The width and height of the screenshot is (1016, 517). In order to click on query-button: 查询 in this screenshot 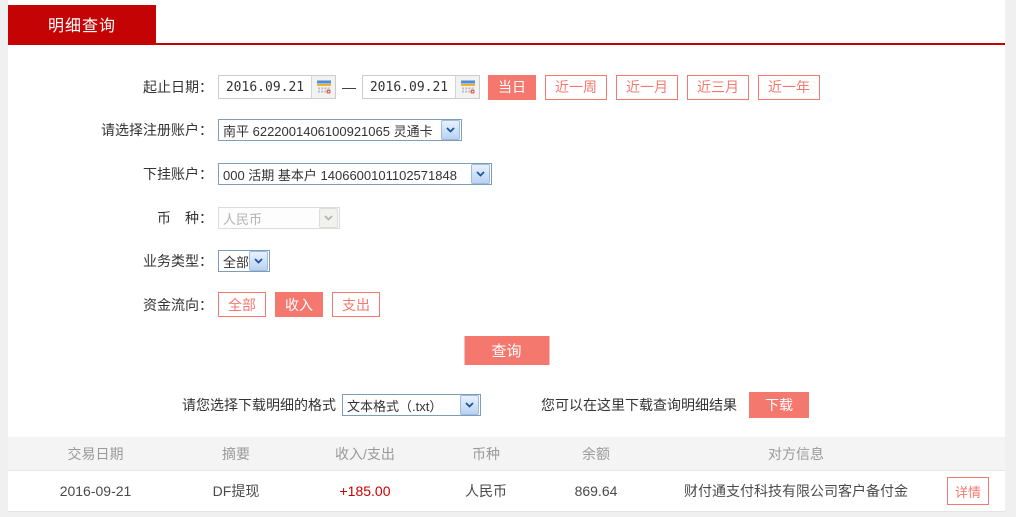, I will do `click(506, 350)`.